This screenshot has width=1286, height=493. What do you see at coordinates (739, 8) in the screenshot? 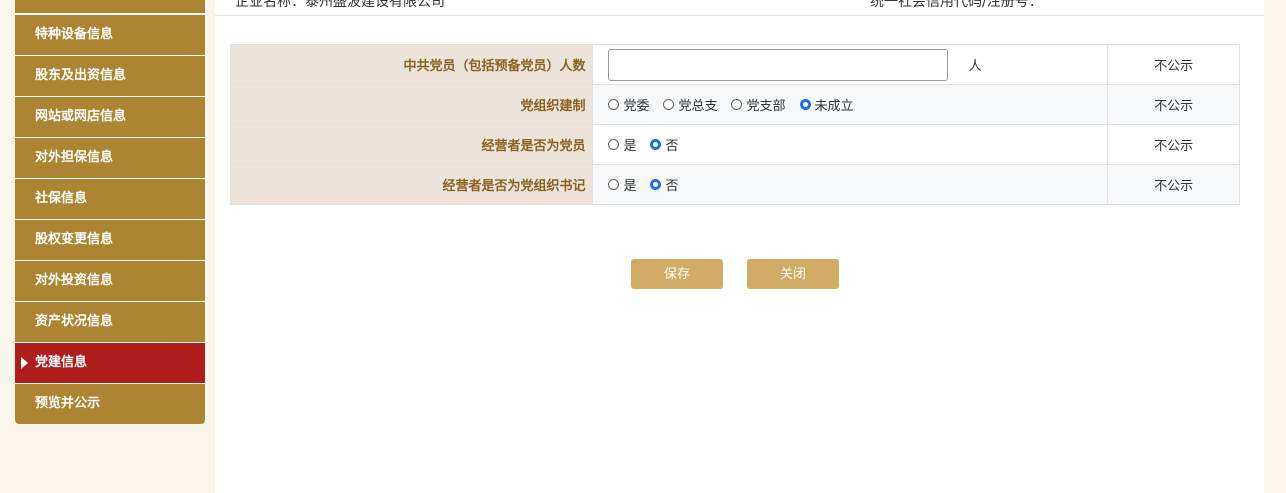
I see `header-bar: 企业名称：泰州盛波建设有限公司 统一社会信用代码/注册号：` at bounding box center [739, 8].